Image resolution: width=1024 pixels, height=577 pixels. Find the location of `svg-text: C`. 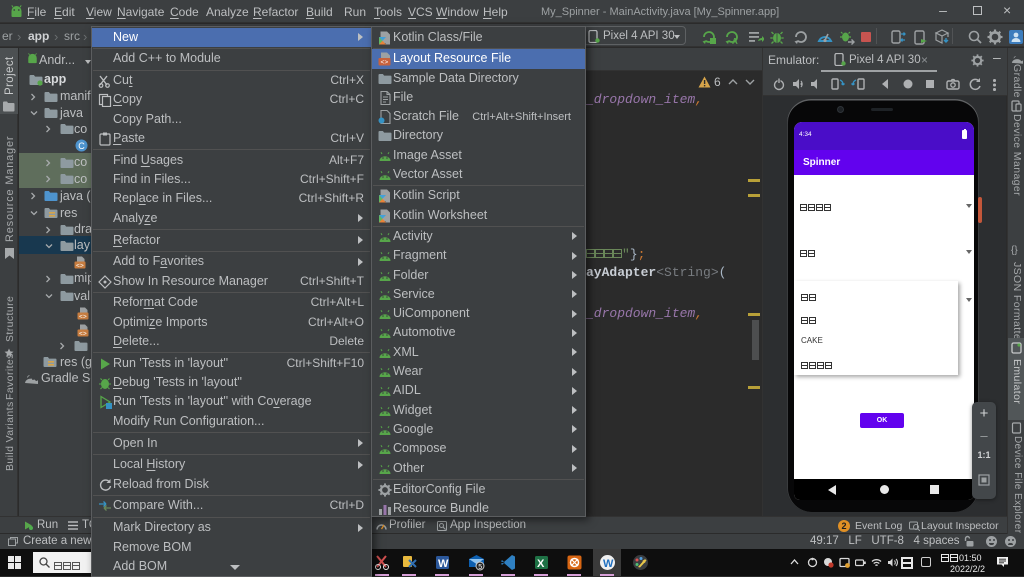

svg-text: C is located at coordinates (81, 146).